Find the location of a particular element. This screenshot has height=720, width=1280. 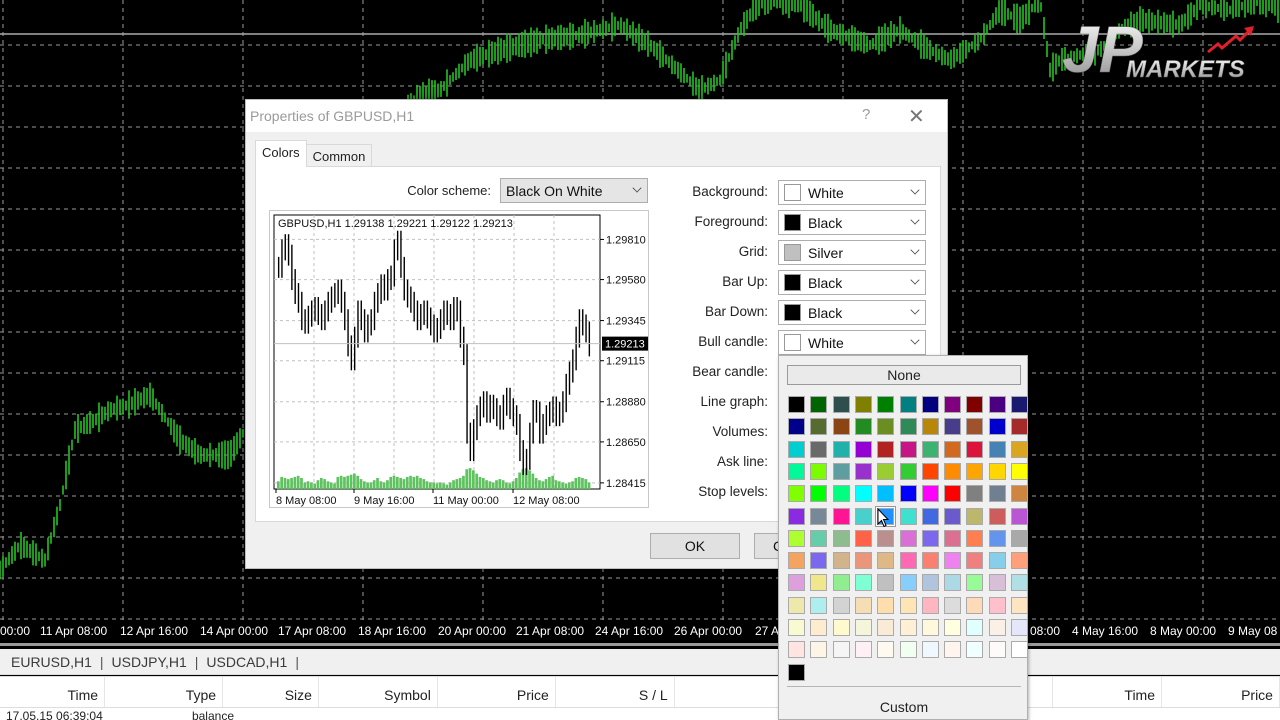

ok-button: OK is located at coordinates (695, 546).